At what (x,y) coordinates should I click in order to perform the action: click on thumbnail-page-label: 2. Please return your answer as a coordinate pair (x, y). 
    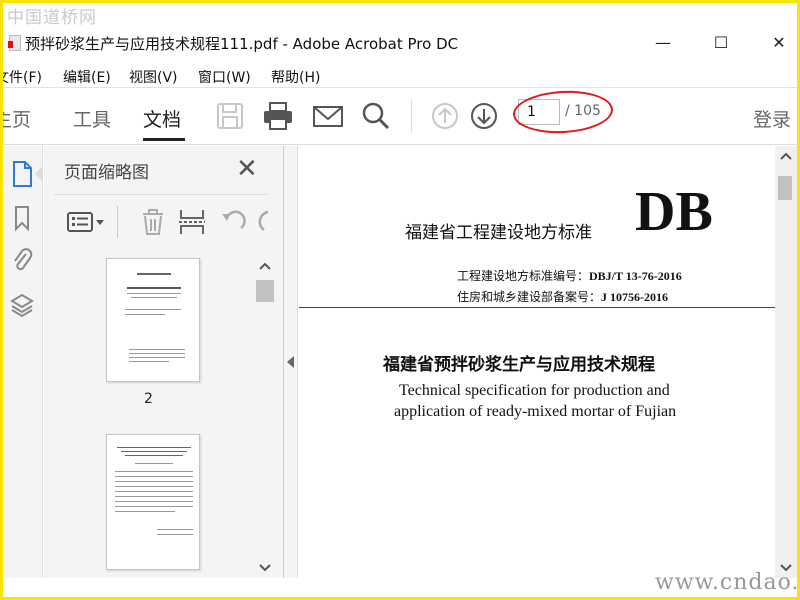
    Looking at the image, I should click on (148, 399).